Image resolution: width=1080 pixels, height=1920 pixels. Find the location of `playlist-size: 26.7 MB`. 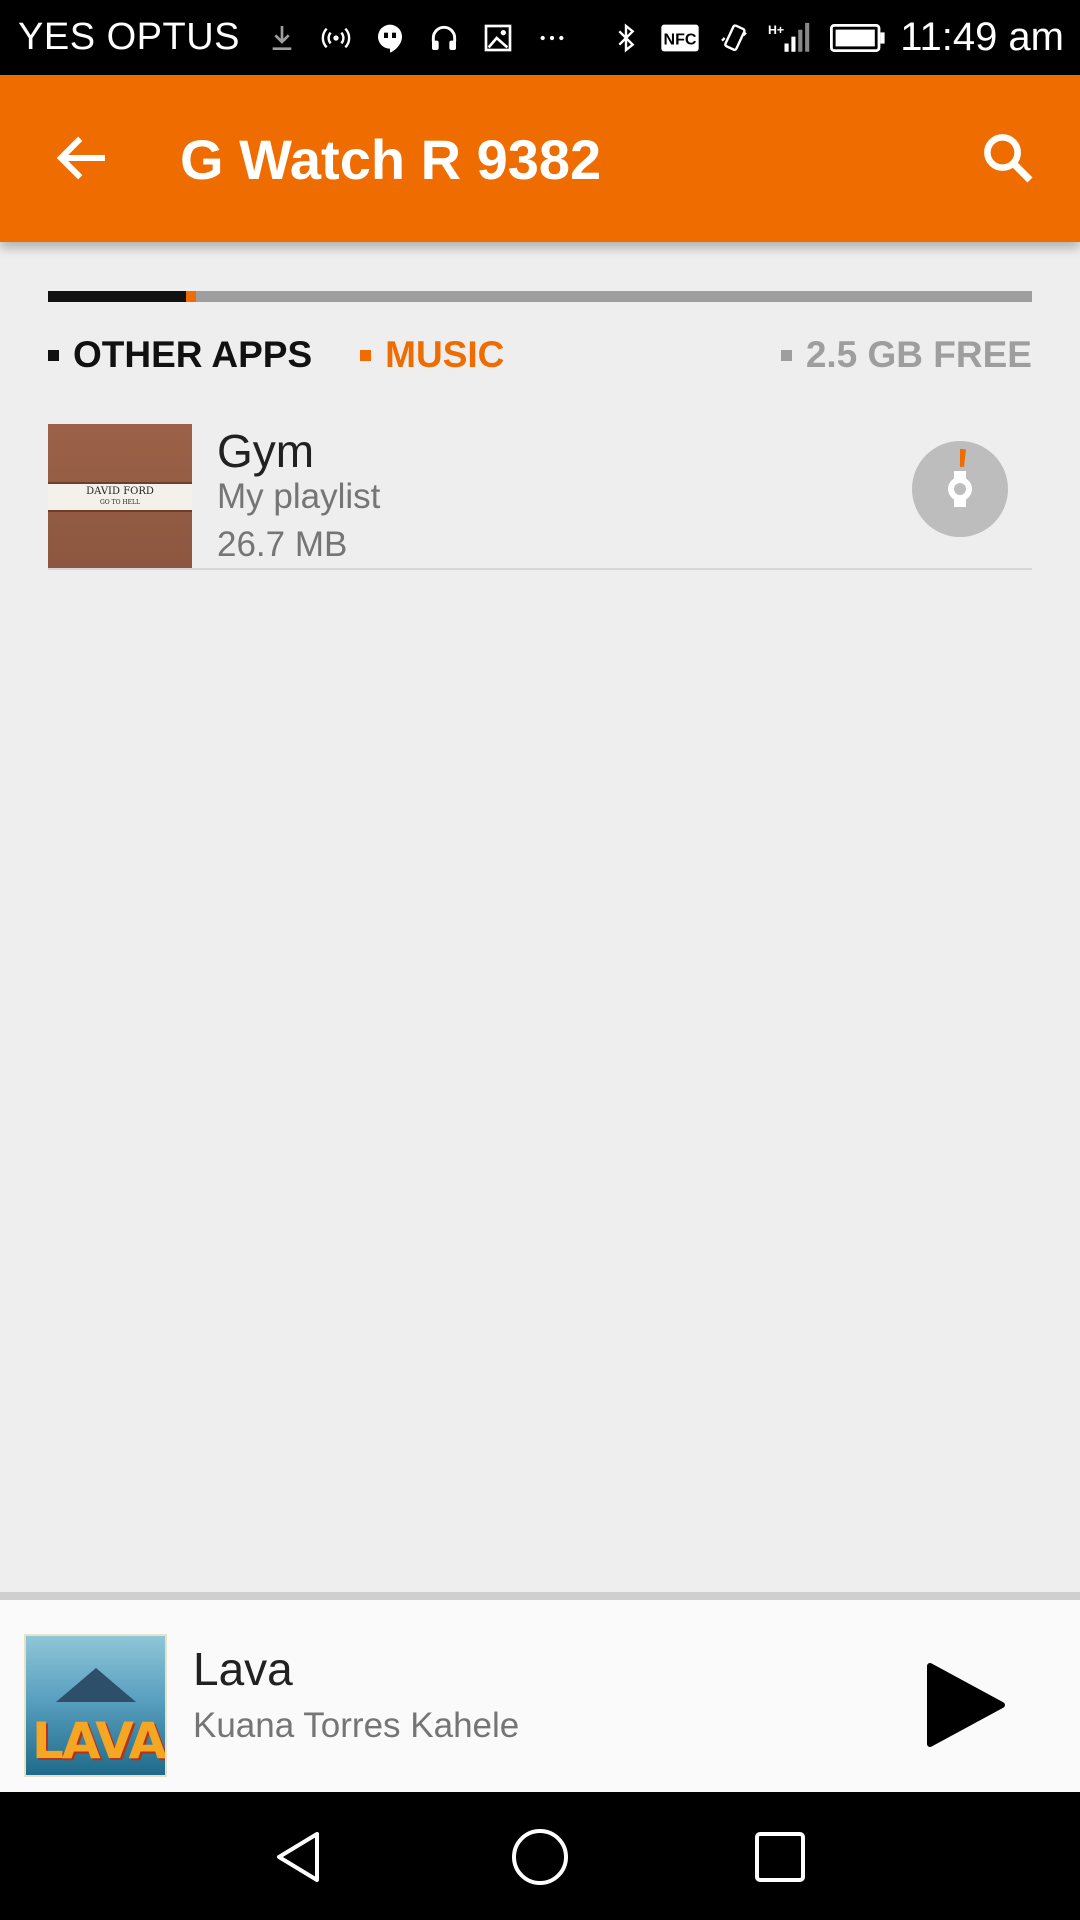

playlist-size: 26.7 MB is located at coordinates (282, 544).